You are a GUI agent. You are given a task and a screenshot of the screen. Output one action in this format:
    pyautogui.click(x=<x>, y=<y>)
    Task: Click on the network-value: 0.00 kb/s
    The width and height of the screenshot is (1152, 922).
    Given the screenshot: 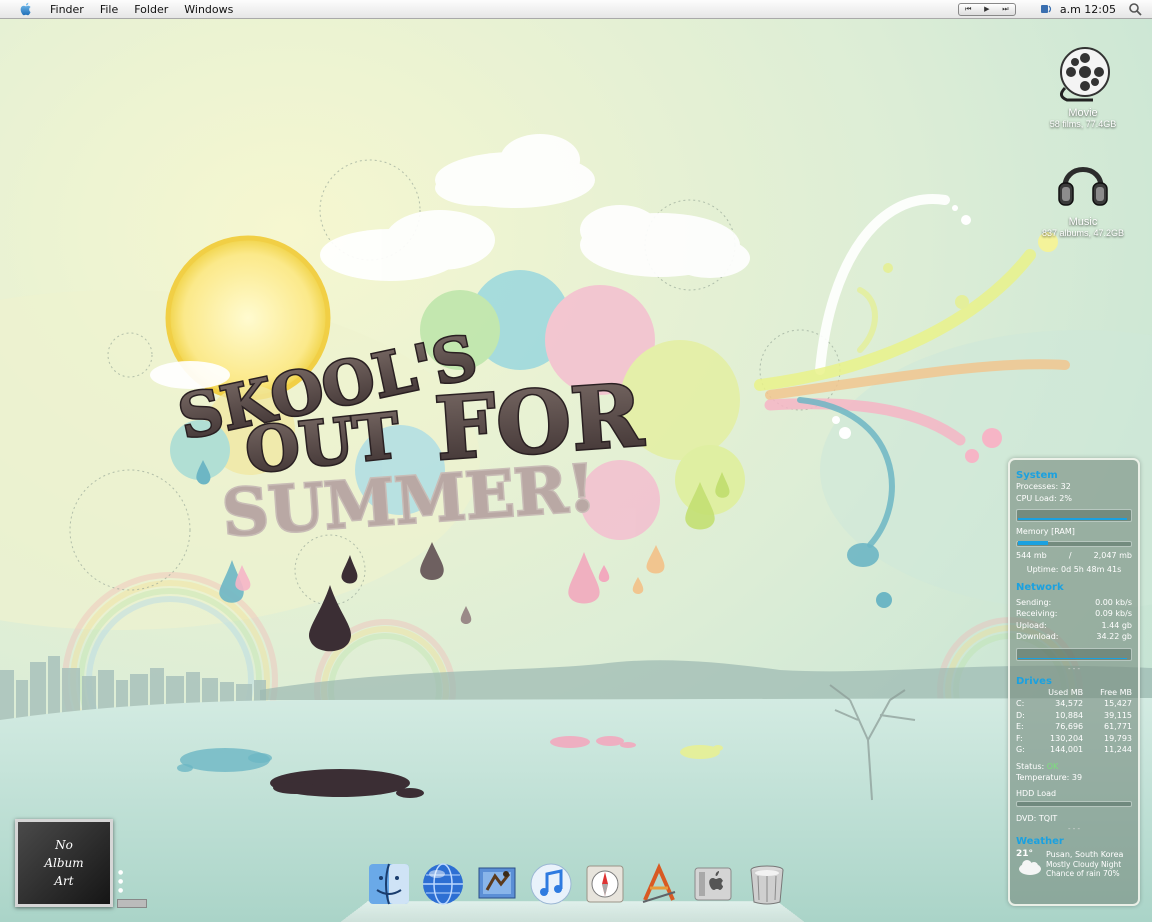 What is the action you would take?
    pyautogui.click(x=1113, y=602)
    